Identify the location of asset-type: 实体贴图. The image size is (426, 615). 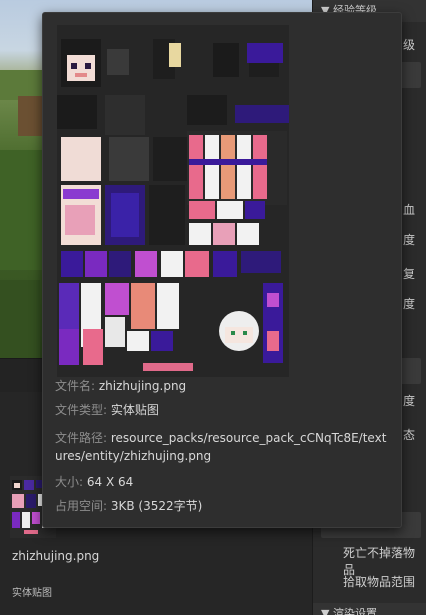
(32, 593).